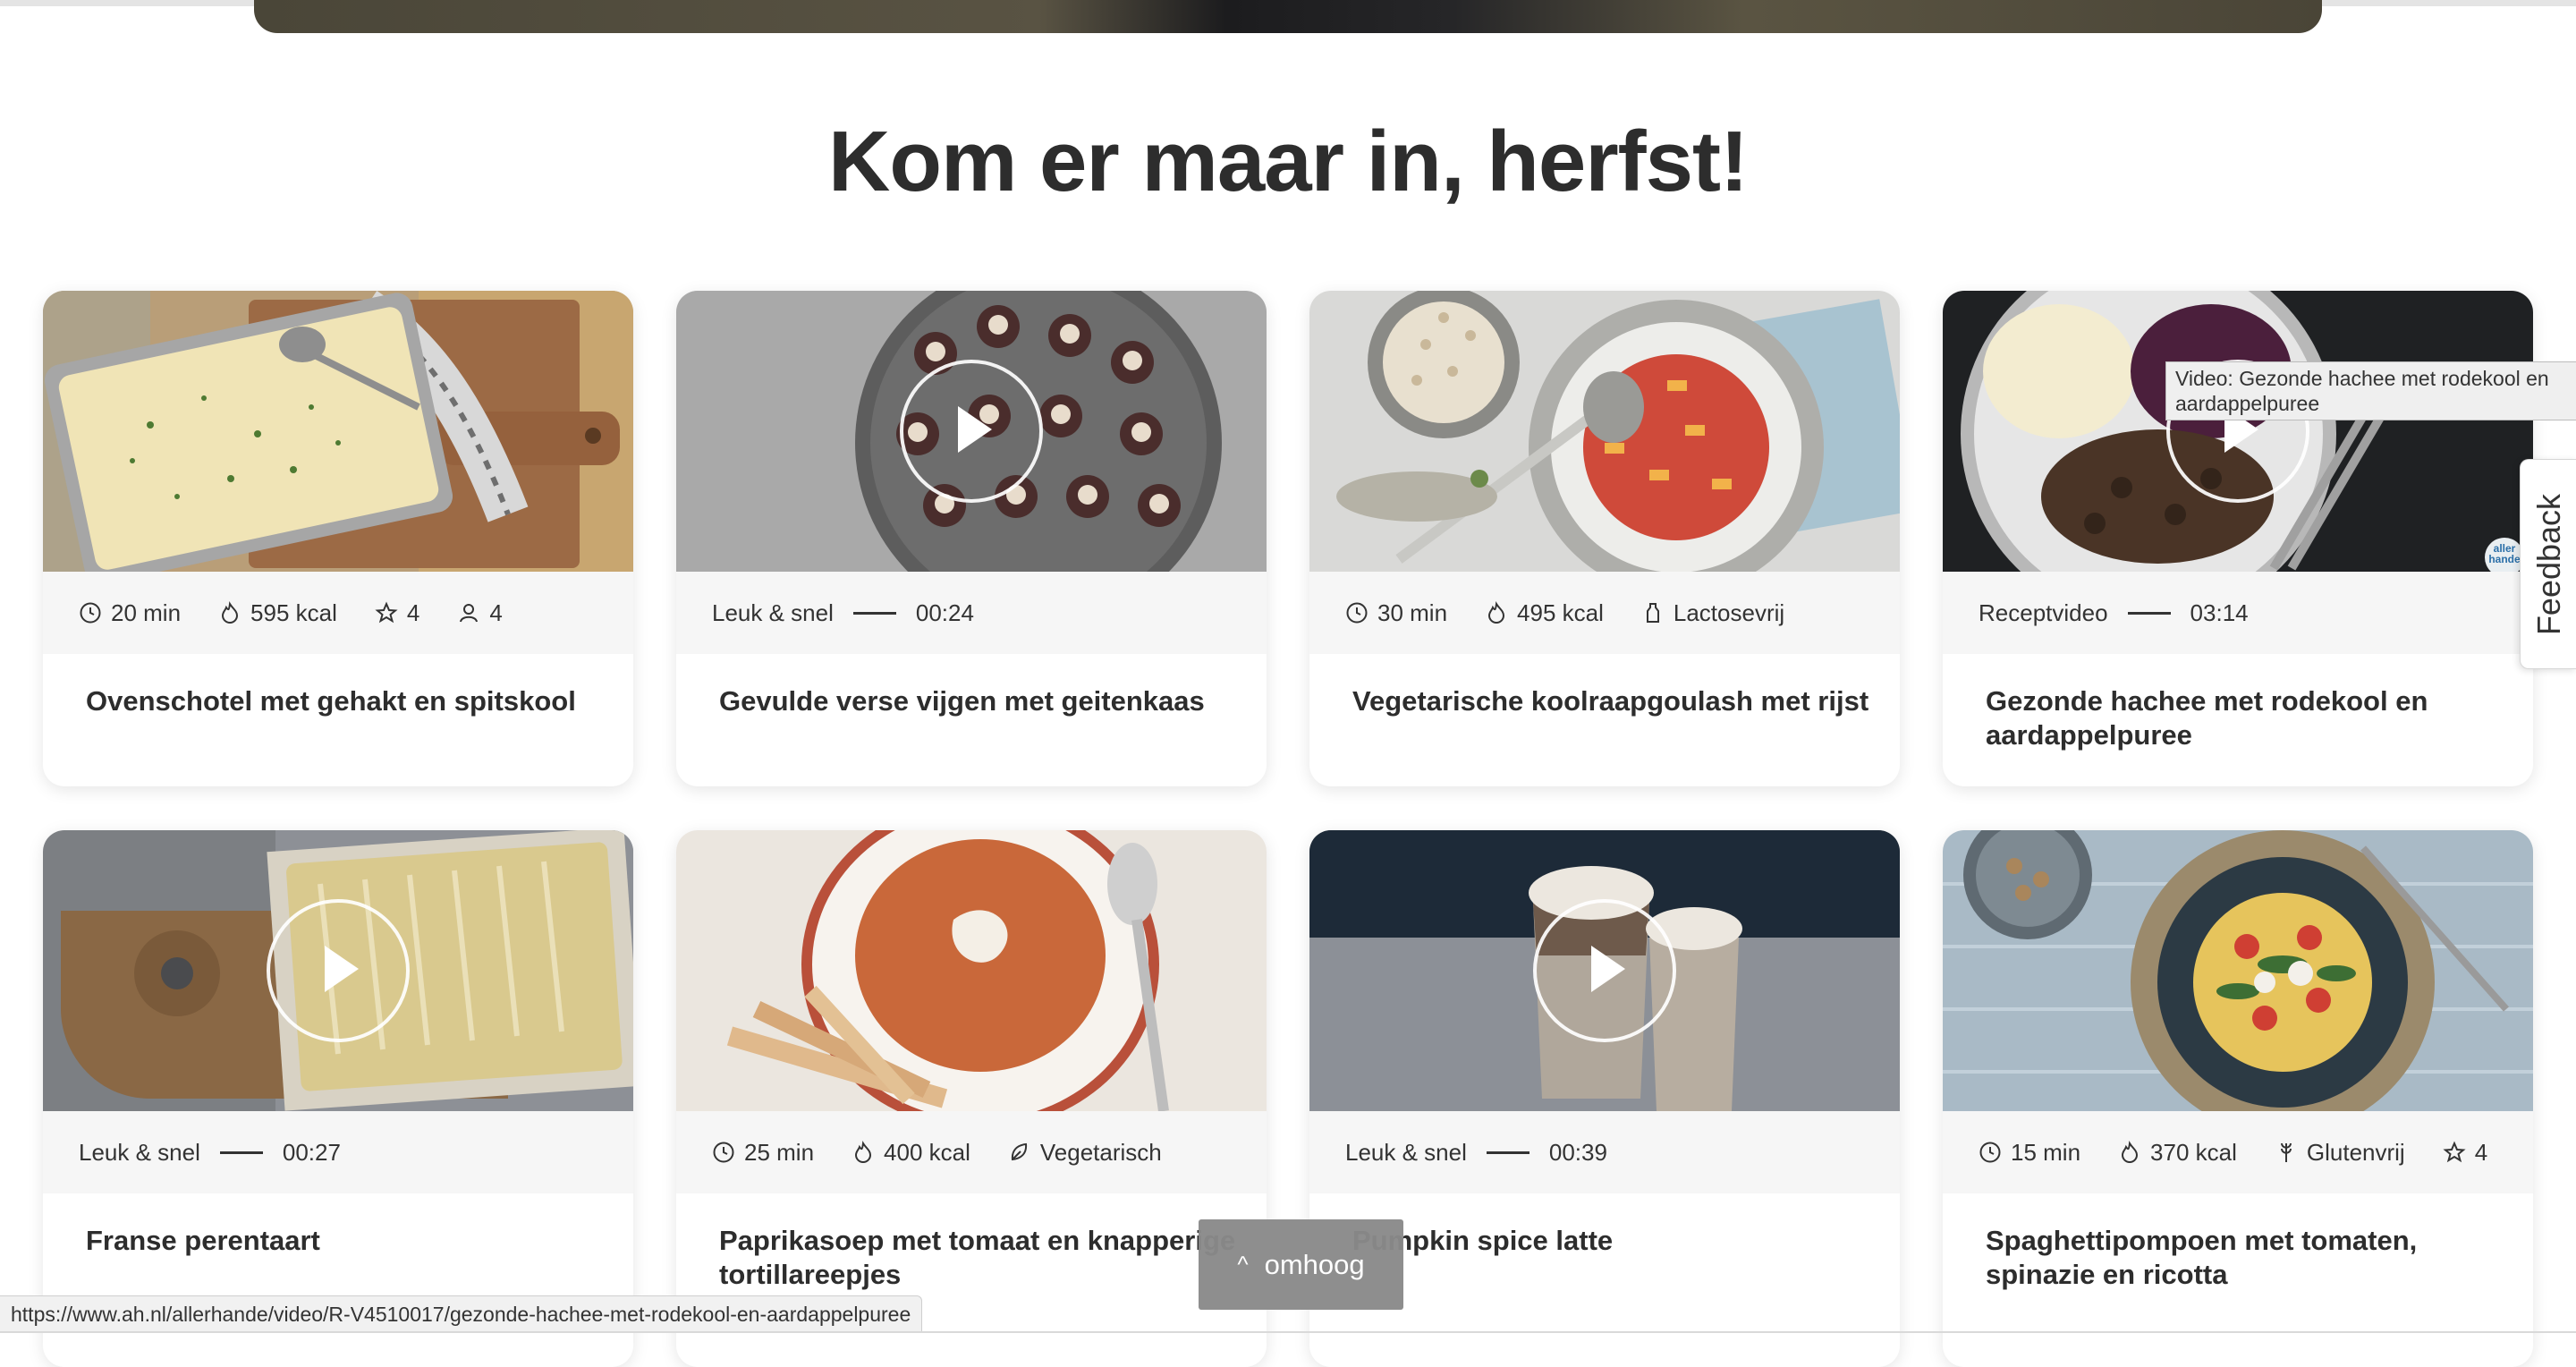 The width and height of the screenshot is (2576, 1367). Describe the element at coordinates (2286, 1152) in the screenshot. I see `wheat-icon` at that location.